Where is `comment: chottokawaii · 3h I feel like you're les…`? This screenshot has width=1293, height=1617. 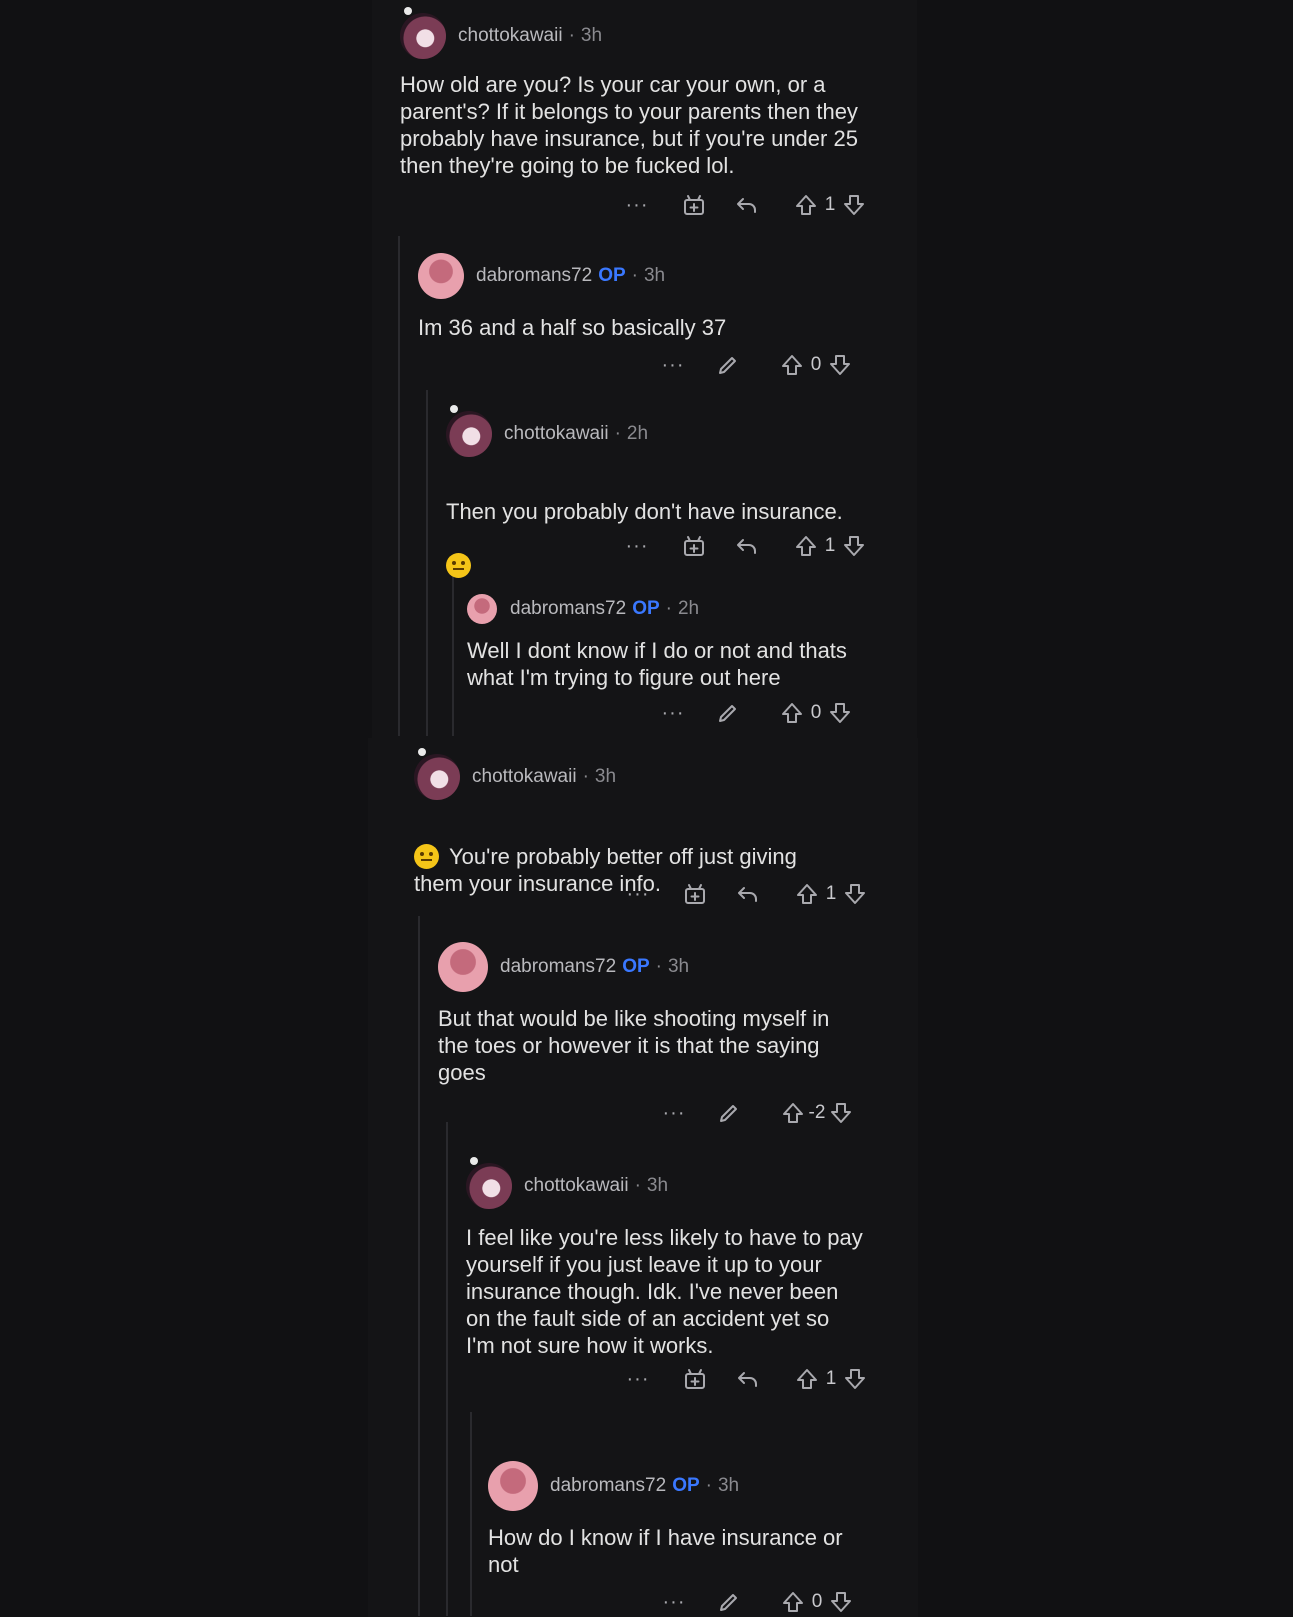 comment: chottokawaii · 3h I feel like you're les… is located at coordinates (691, 1279).